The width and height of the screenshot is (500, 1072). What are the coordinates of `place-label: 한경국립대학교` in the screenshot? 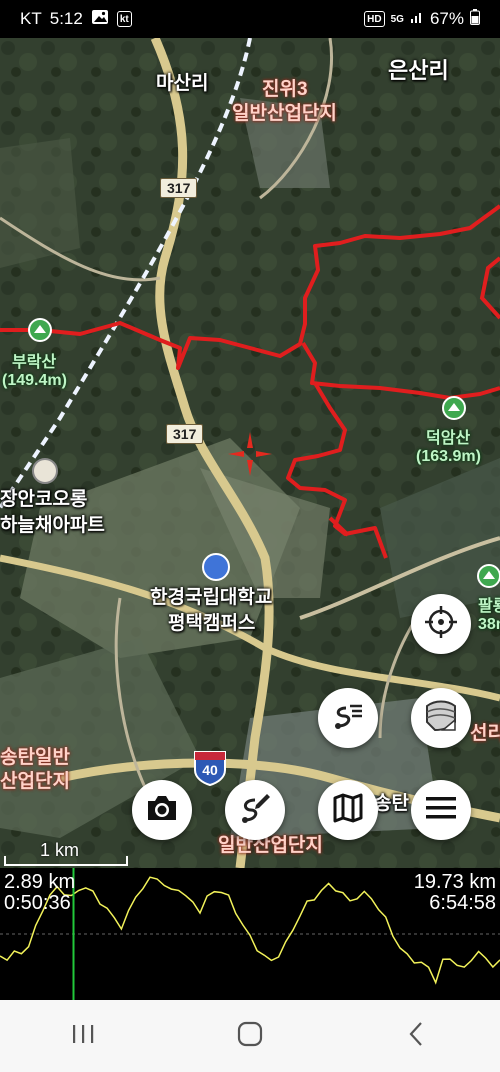 It's located at (211, 597).